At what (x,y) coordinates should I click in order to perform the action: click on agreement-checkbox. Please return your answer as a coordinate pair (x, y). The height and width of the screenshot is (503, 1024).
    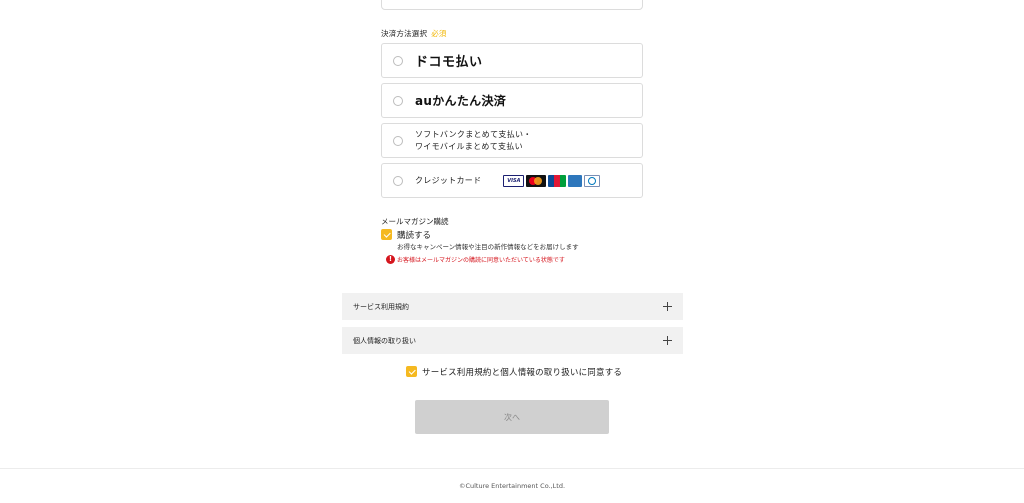
    Looking at the image, I should click on (411, 371).